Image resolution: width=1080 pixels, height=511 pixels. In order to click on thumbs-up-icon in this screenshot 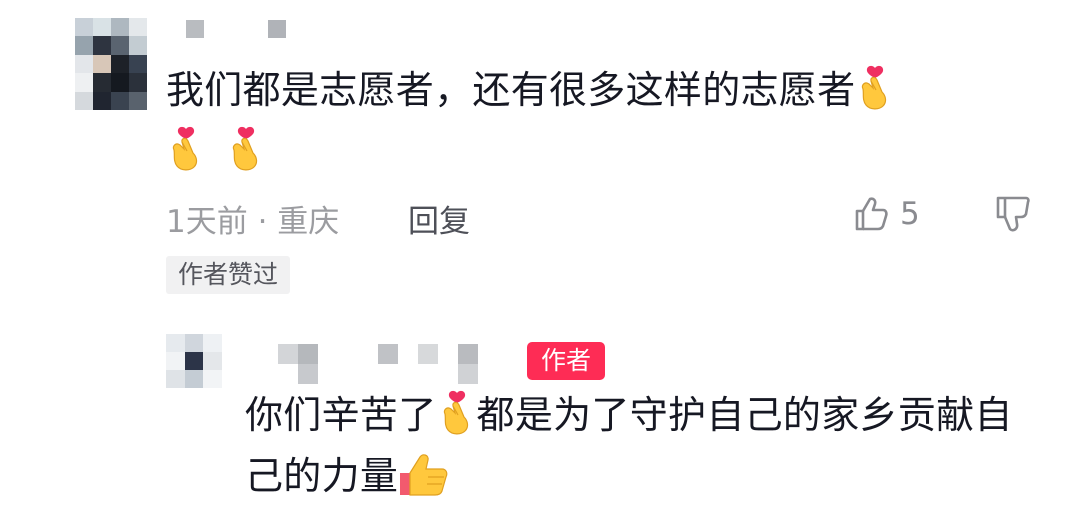, I will do `click(424, 481)`.